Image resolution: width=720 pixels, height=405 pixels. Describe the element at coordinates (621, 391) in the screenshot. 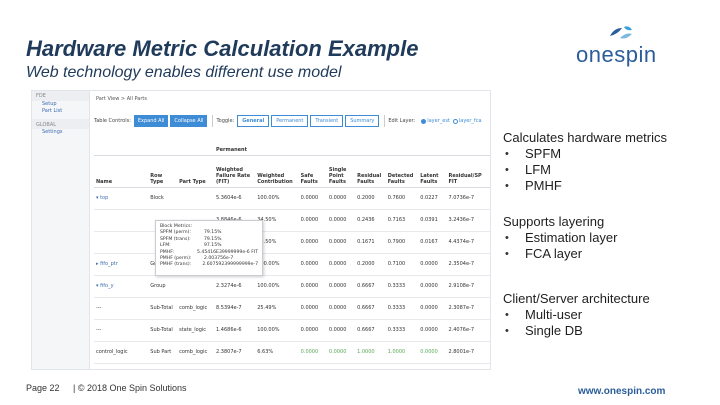

I see `footer-url-link: www.onespin.com` at that location.